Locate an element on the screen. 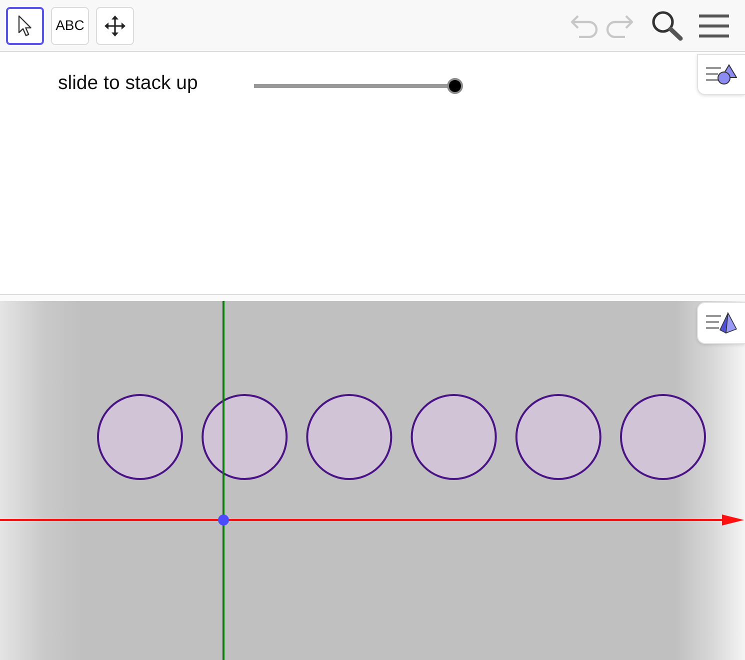 Image resolution: width=745 pixels, height=660 pixels. search-icon is located at coordinates (667, 25).